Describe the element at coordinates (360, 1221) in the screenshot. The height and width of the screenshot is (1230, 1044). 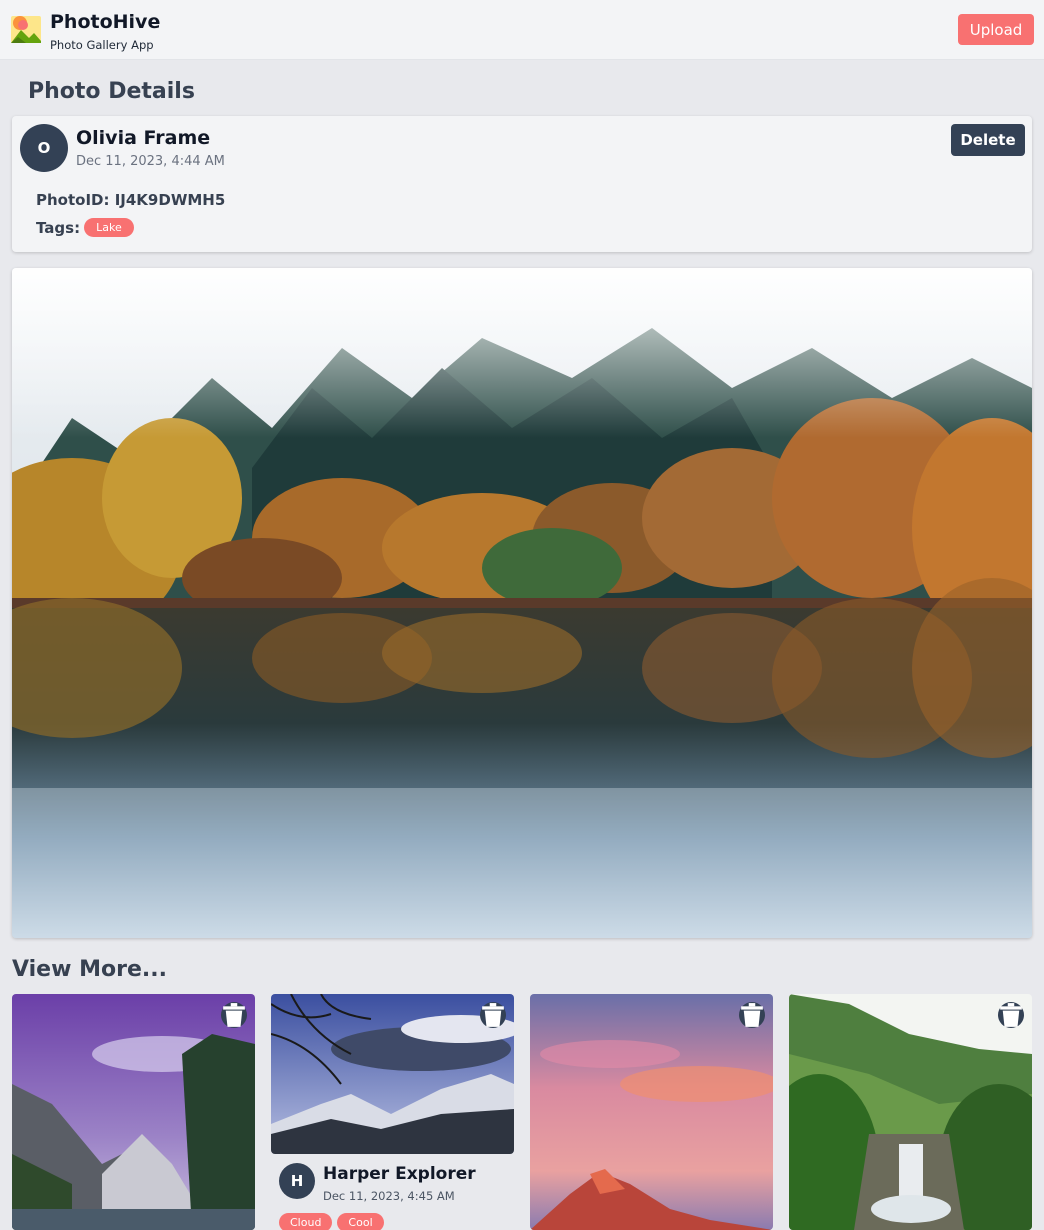
I see `tag-chip: Cool` at that location.